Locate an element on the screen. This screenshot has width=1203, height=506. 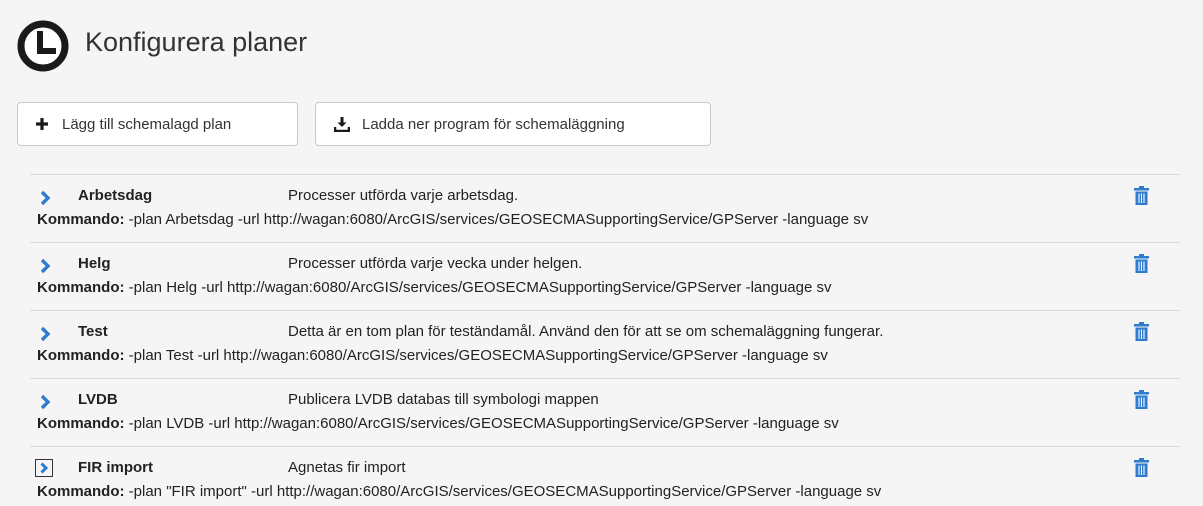
plan-name: Helg is located at coordinates (94, 263).